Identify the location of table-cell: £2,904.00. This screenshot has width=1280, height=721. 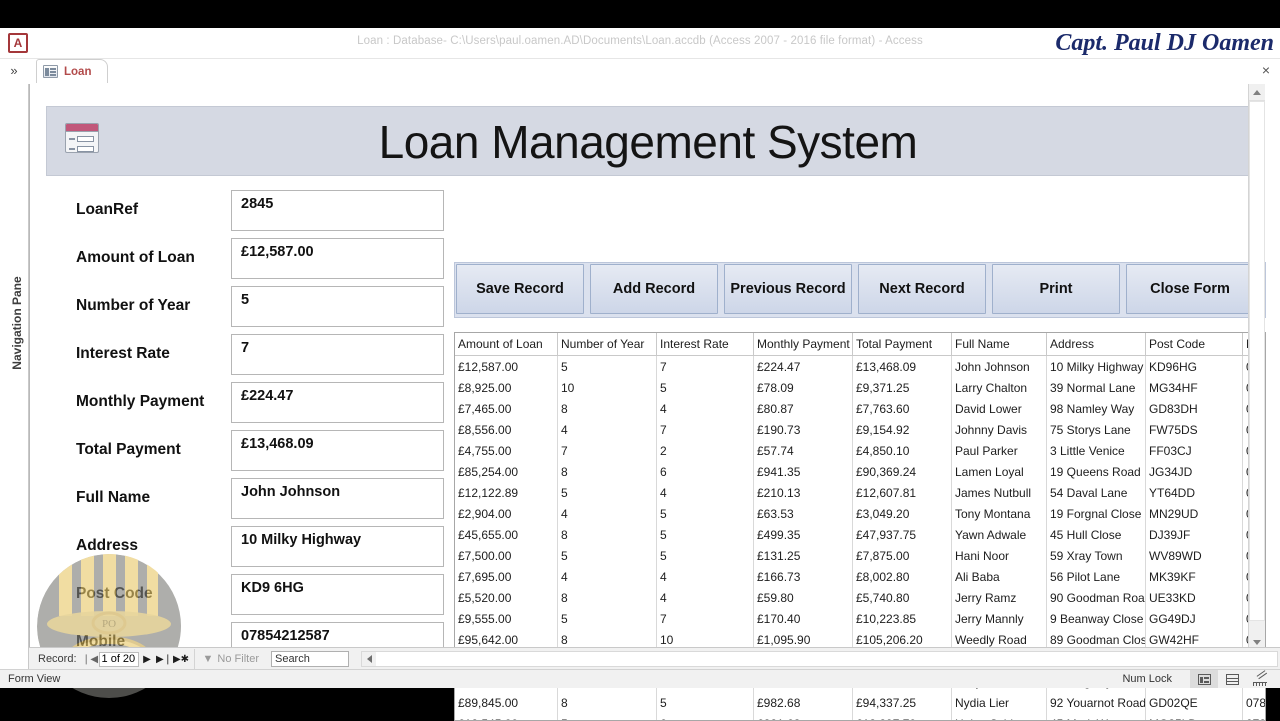
(506, 513).